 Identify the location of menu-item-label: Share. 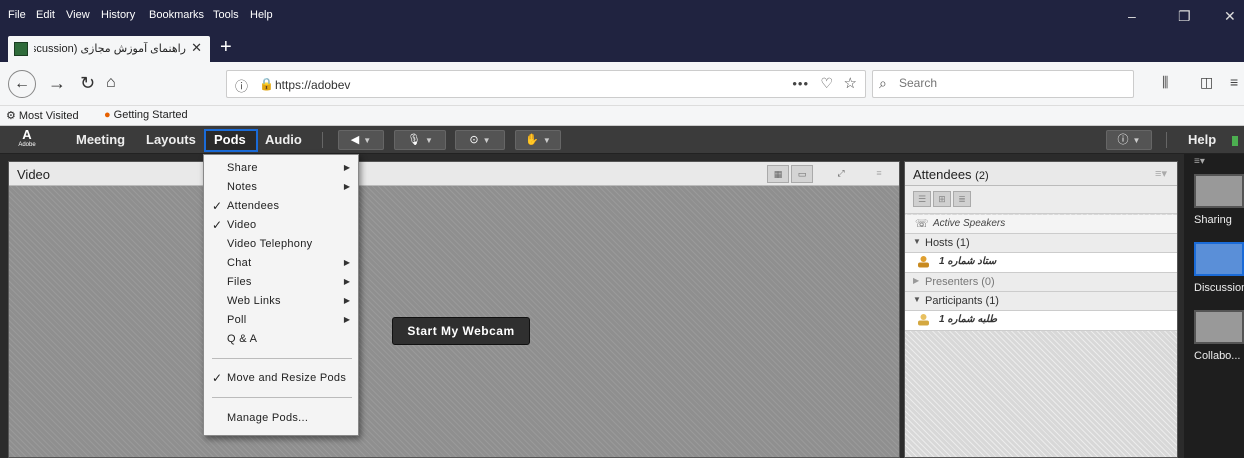
(242, 168).